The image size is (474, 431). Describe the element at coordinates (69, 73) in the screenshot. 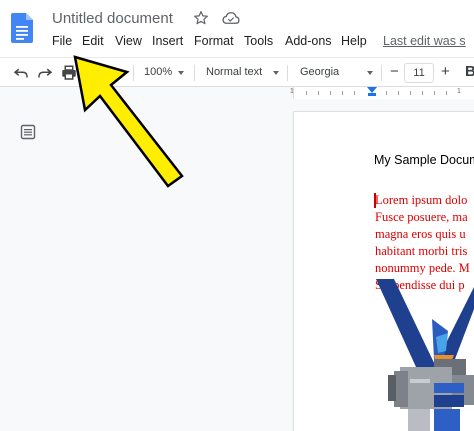

I see `print-icon` at that location.